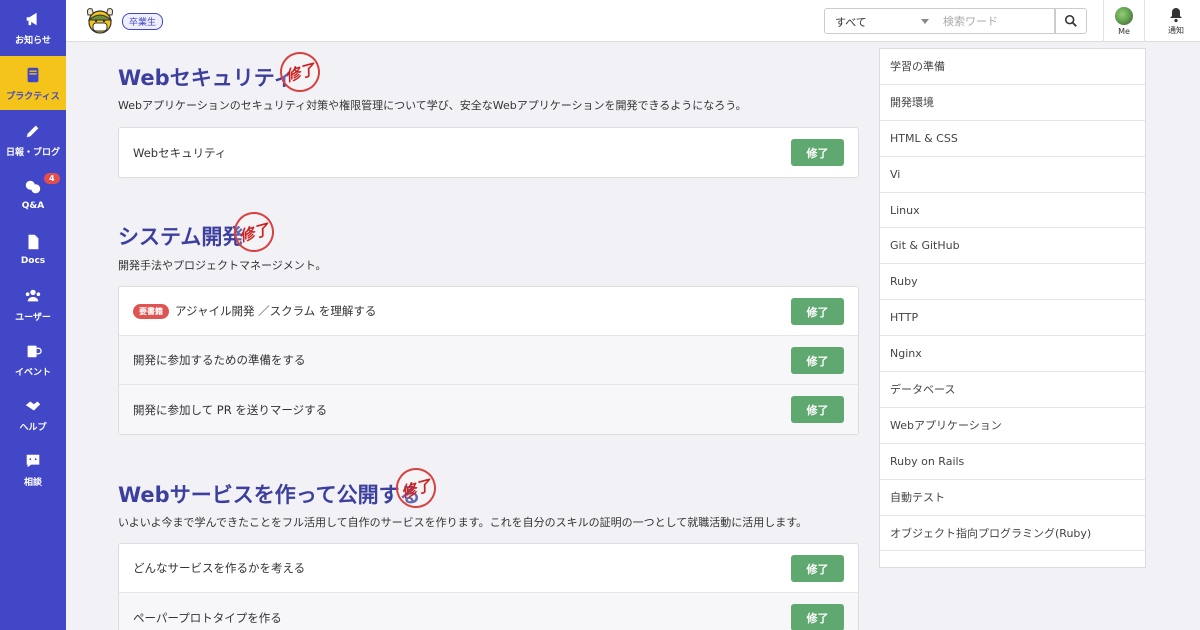 This screenshot has width=1200, height=630. I want to click on sidebar-item-practices: プラクティス, so click(33, 83).